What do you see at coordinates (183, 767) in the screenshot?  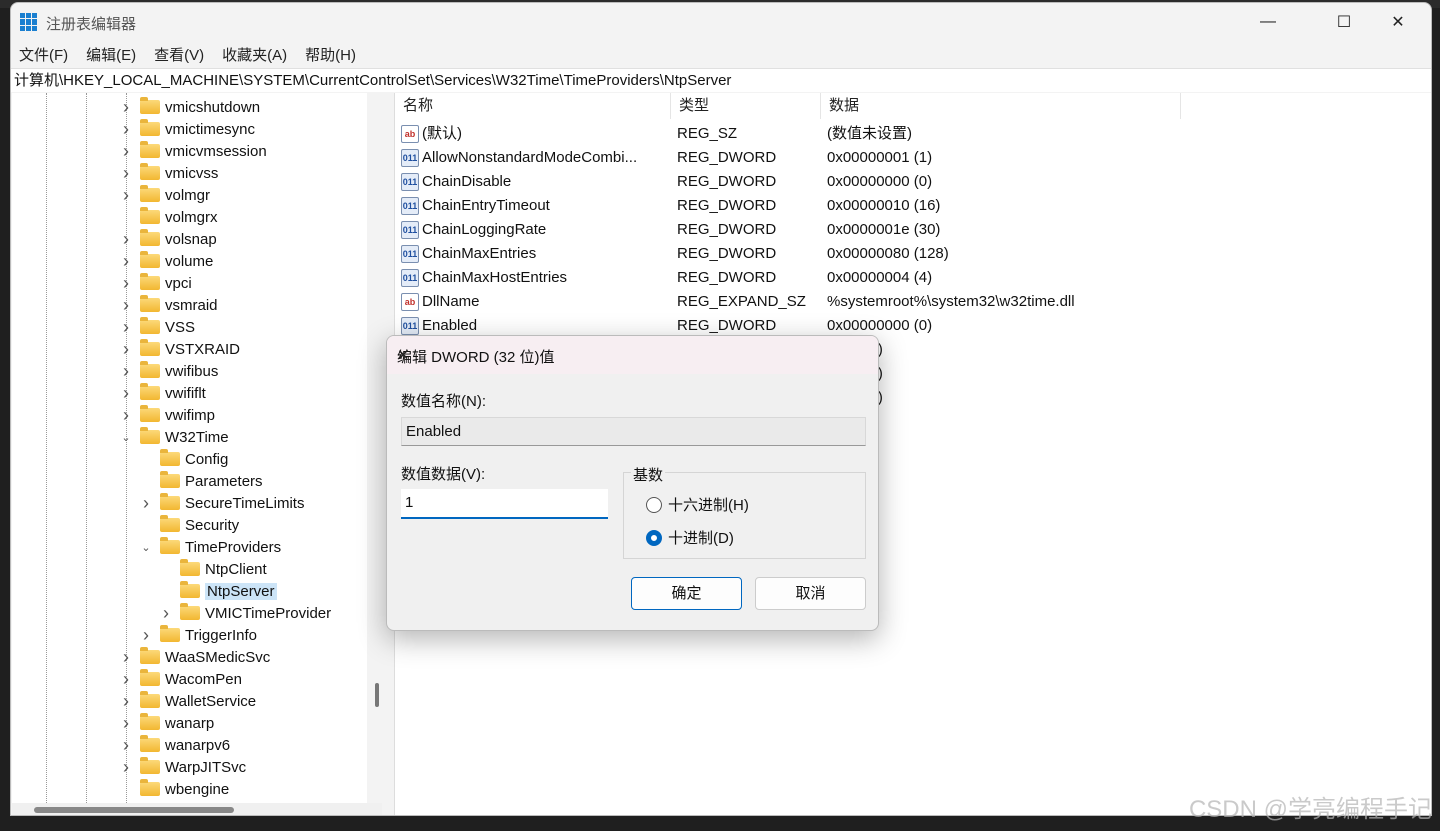 I see `tree-item: › WarpJITSvc` at bounding box center [183, 767].